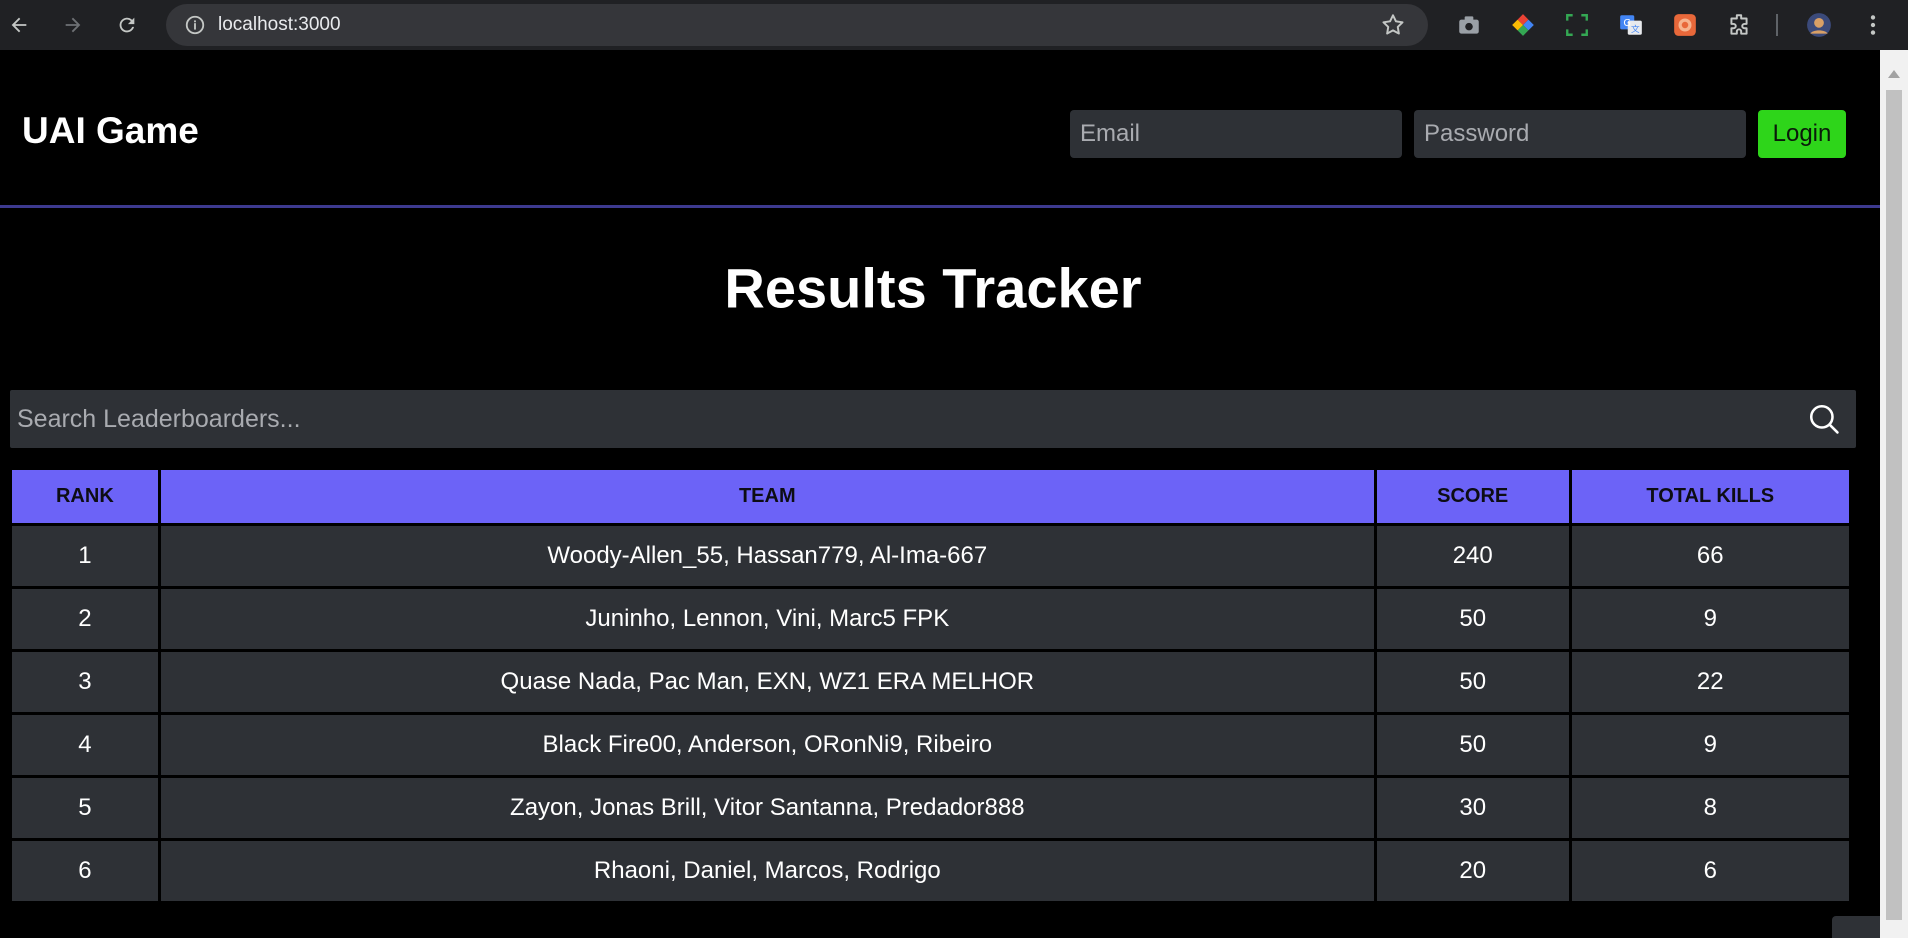  I want to click on url-text: localhost:3000, so click(279, 24).